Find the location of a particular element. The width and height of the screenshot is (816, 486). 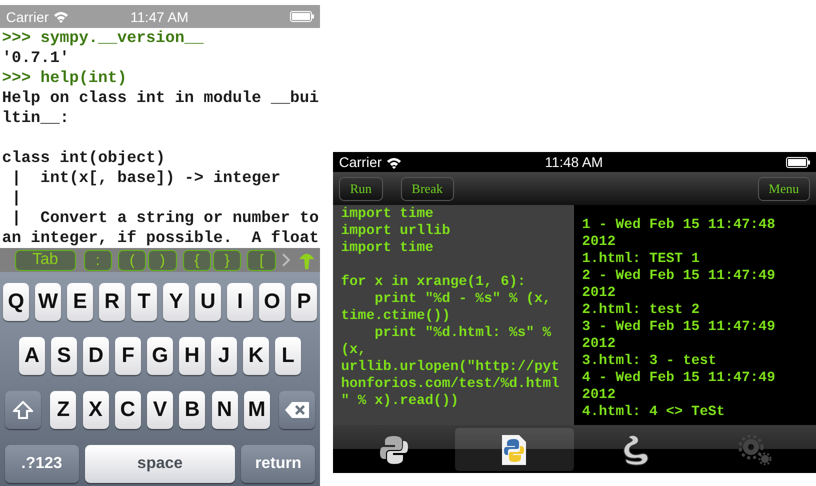

key: V is located at coordinates (160, 410).